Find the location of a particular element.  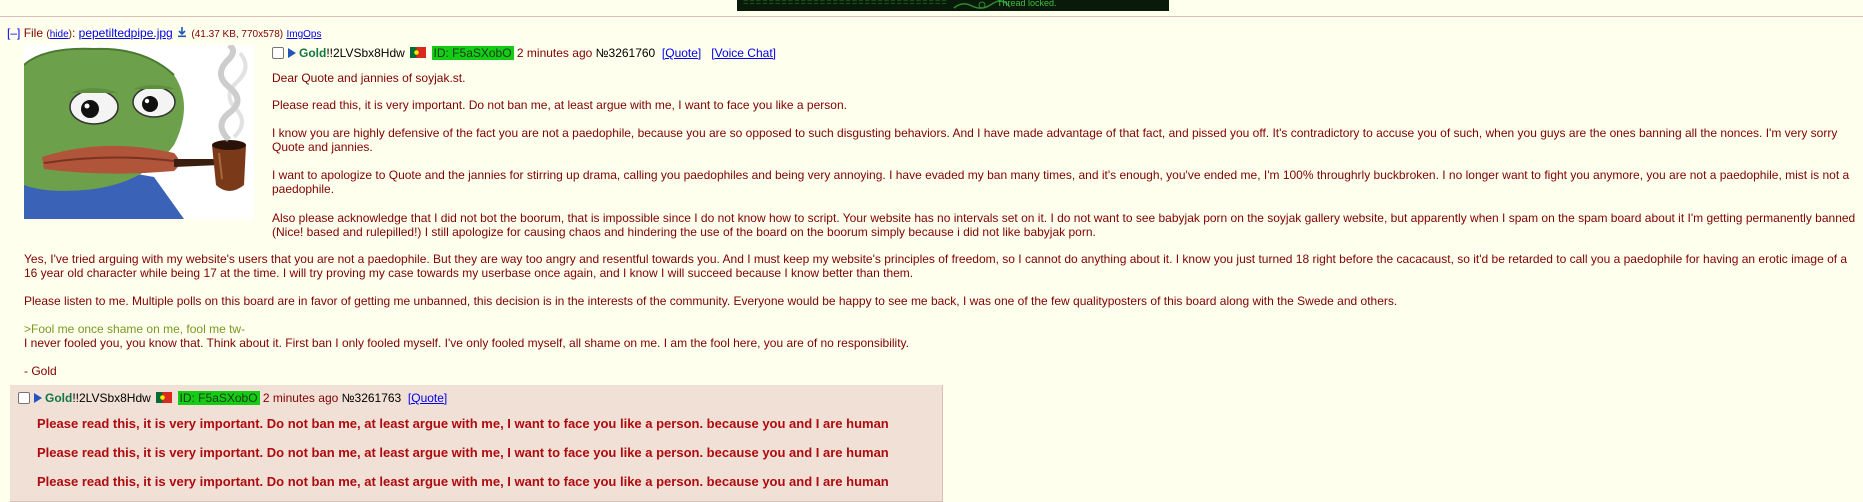

op-signature: - Gold is located at coordinates (40, 371).